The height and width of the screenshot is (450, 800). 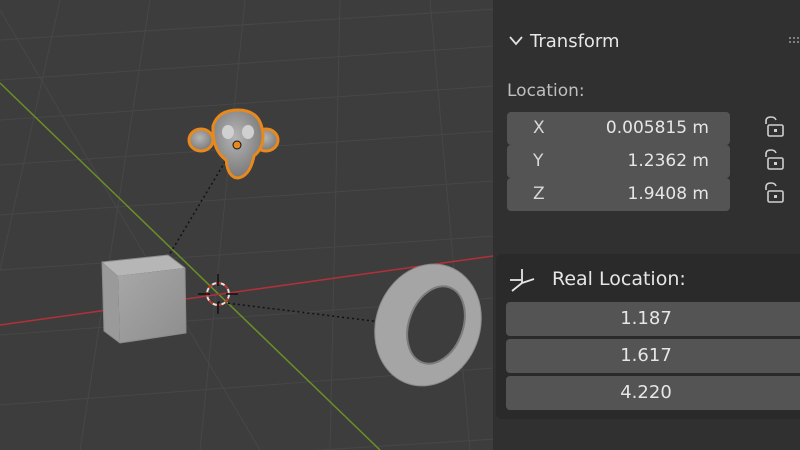 What do you see at coordinates (618, 161) in the screenshot?
I see `location-y-field: Y 1.2362 m` at bounding box center [618, 161].